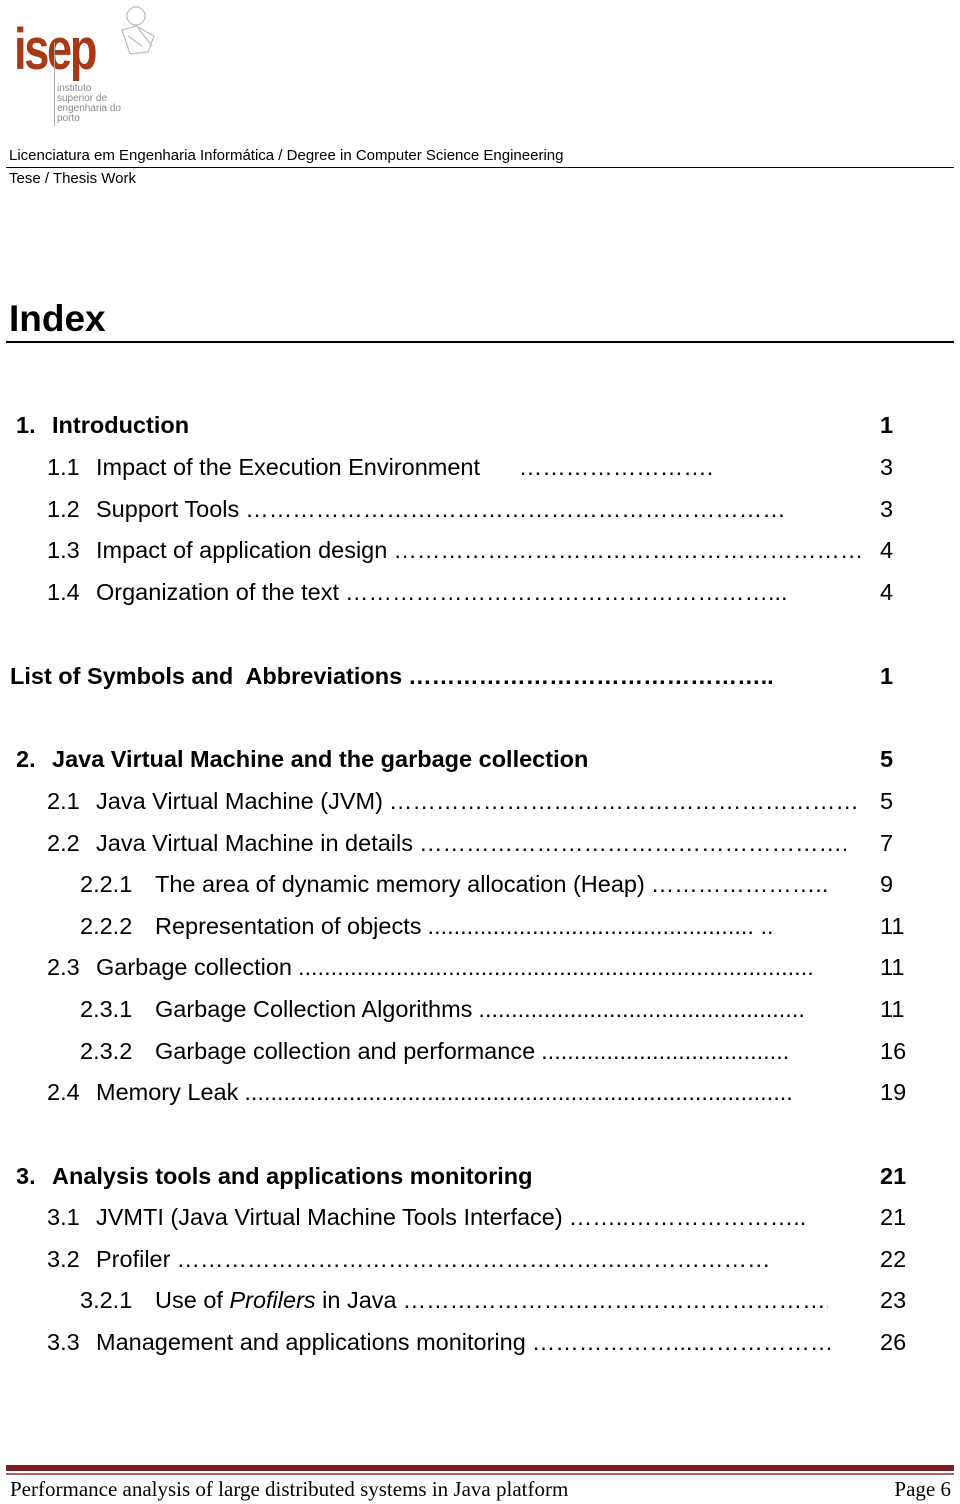  Describe the element at coordinates (106, 884) in the screenshot. I see `toc-entry-number: 2.2.1` at that location.